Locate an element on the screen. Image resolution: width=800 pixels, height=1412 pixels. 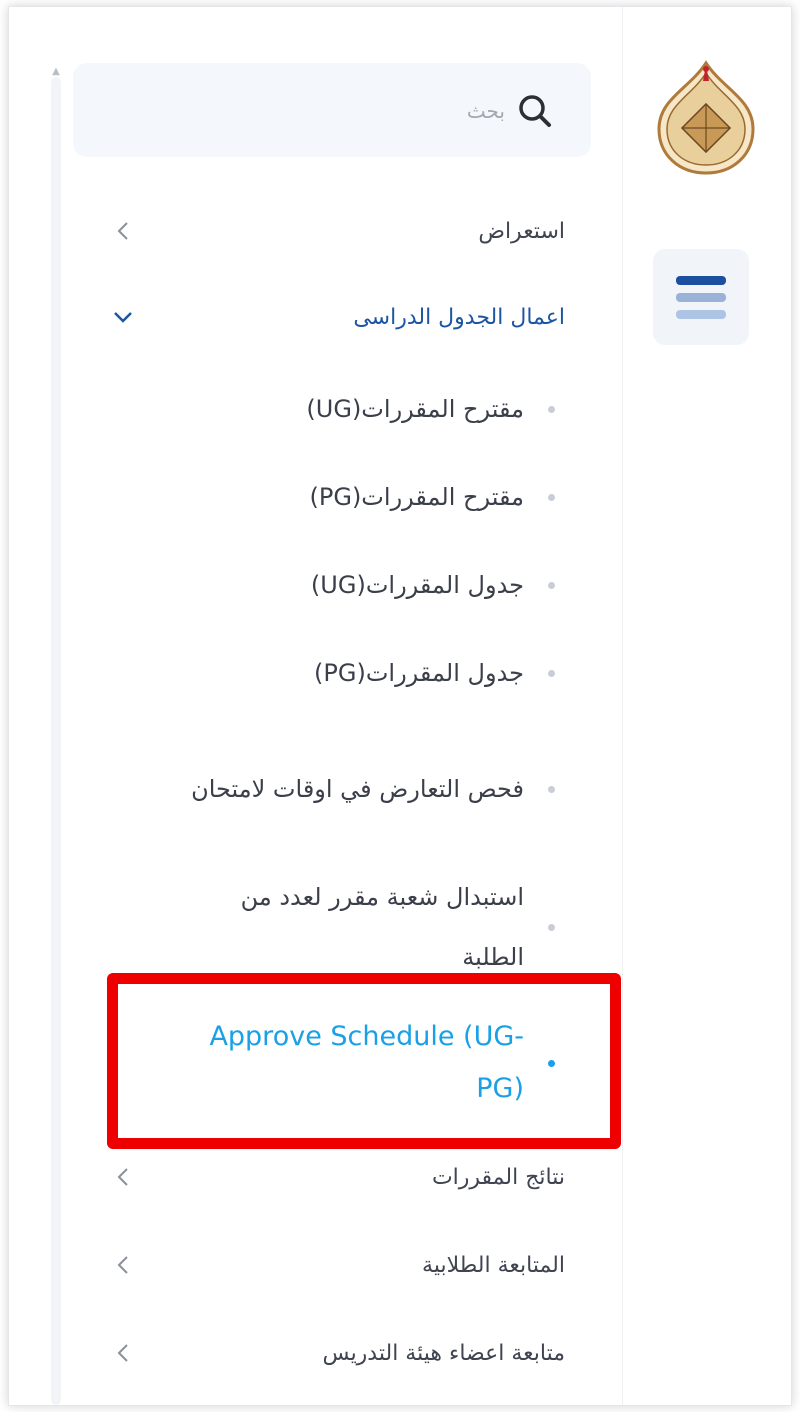
hamburger-icon is located at coordinates (701, 280).